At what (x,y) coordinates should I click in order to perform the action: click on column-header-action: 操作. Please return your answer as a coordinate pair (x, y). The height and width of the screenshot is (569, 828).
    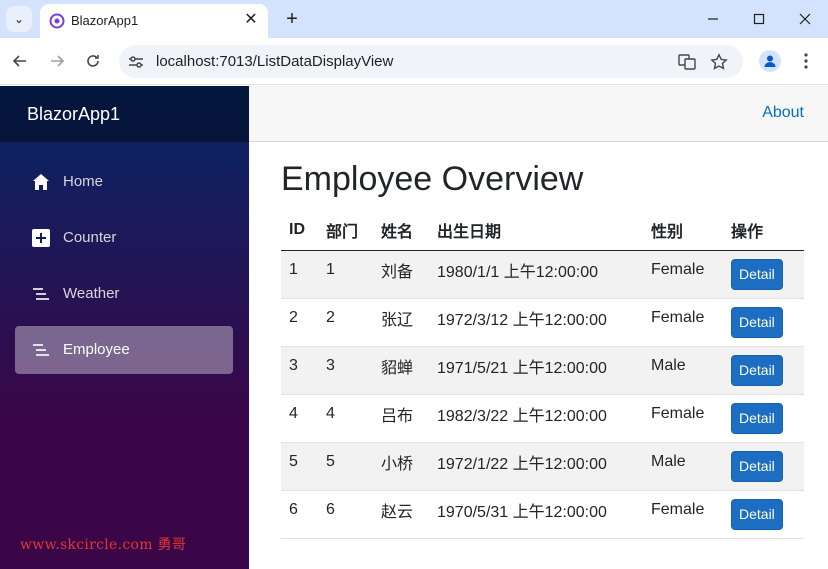
    Looking at the image, I should click on (763, 230).